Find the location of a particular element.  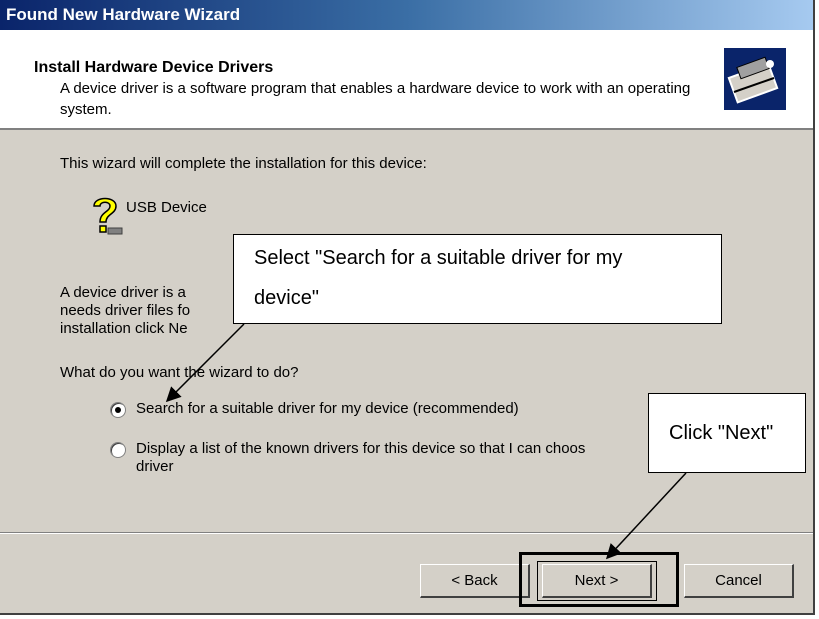

back-button: < Back is located at coordinates (475, 581).